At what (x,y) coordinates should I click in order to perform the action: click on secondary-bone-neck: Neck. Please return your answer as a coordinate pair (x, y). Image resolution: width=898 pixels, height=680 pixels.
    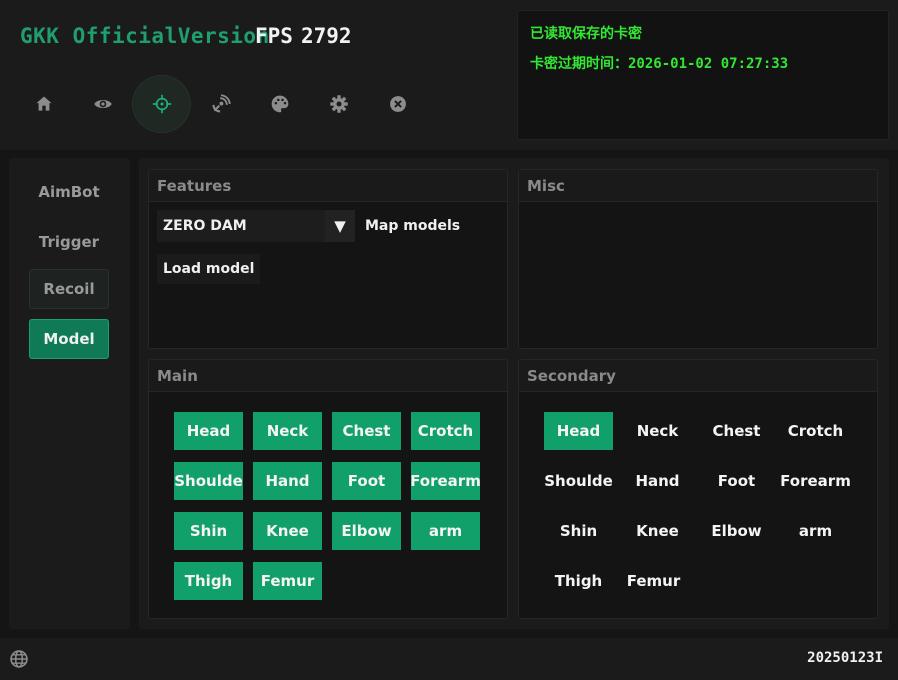
    Looking at the image, I should click on (657, 431).